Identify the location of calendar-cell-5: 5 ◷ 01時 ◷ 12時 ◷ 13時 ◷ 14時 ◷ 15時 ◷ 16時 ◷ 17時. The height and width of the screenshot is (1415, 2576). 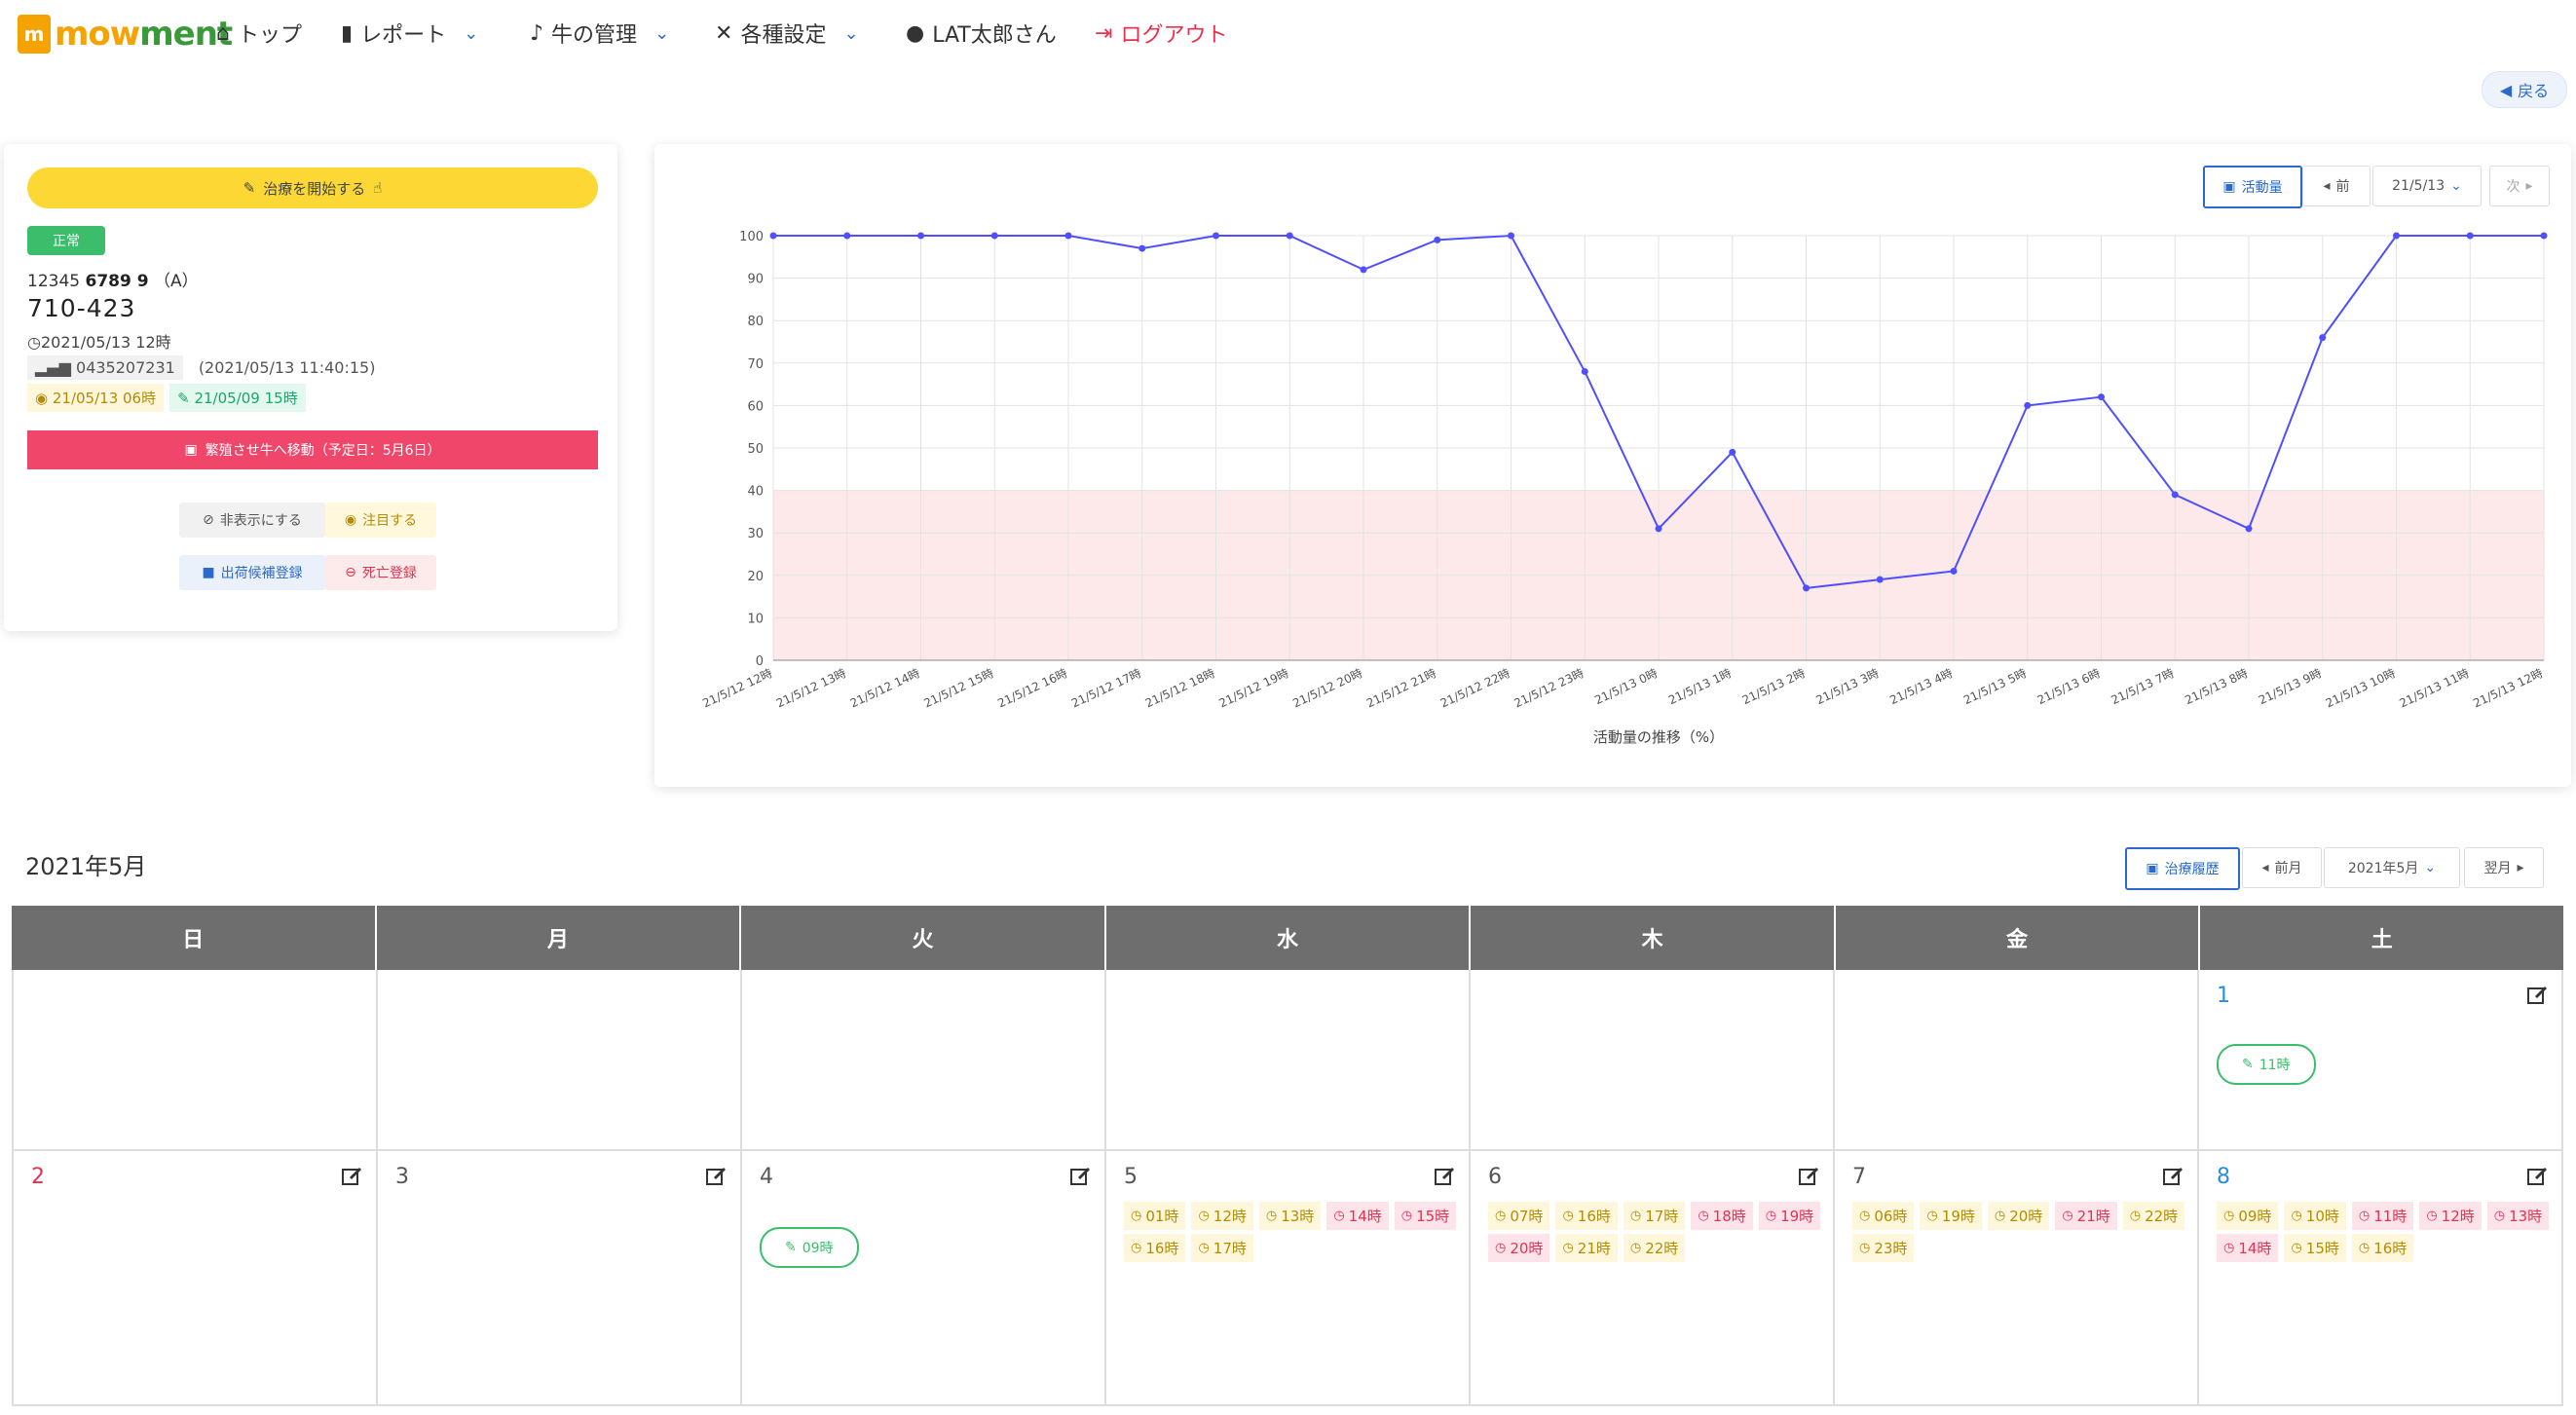
(1286, 1278).